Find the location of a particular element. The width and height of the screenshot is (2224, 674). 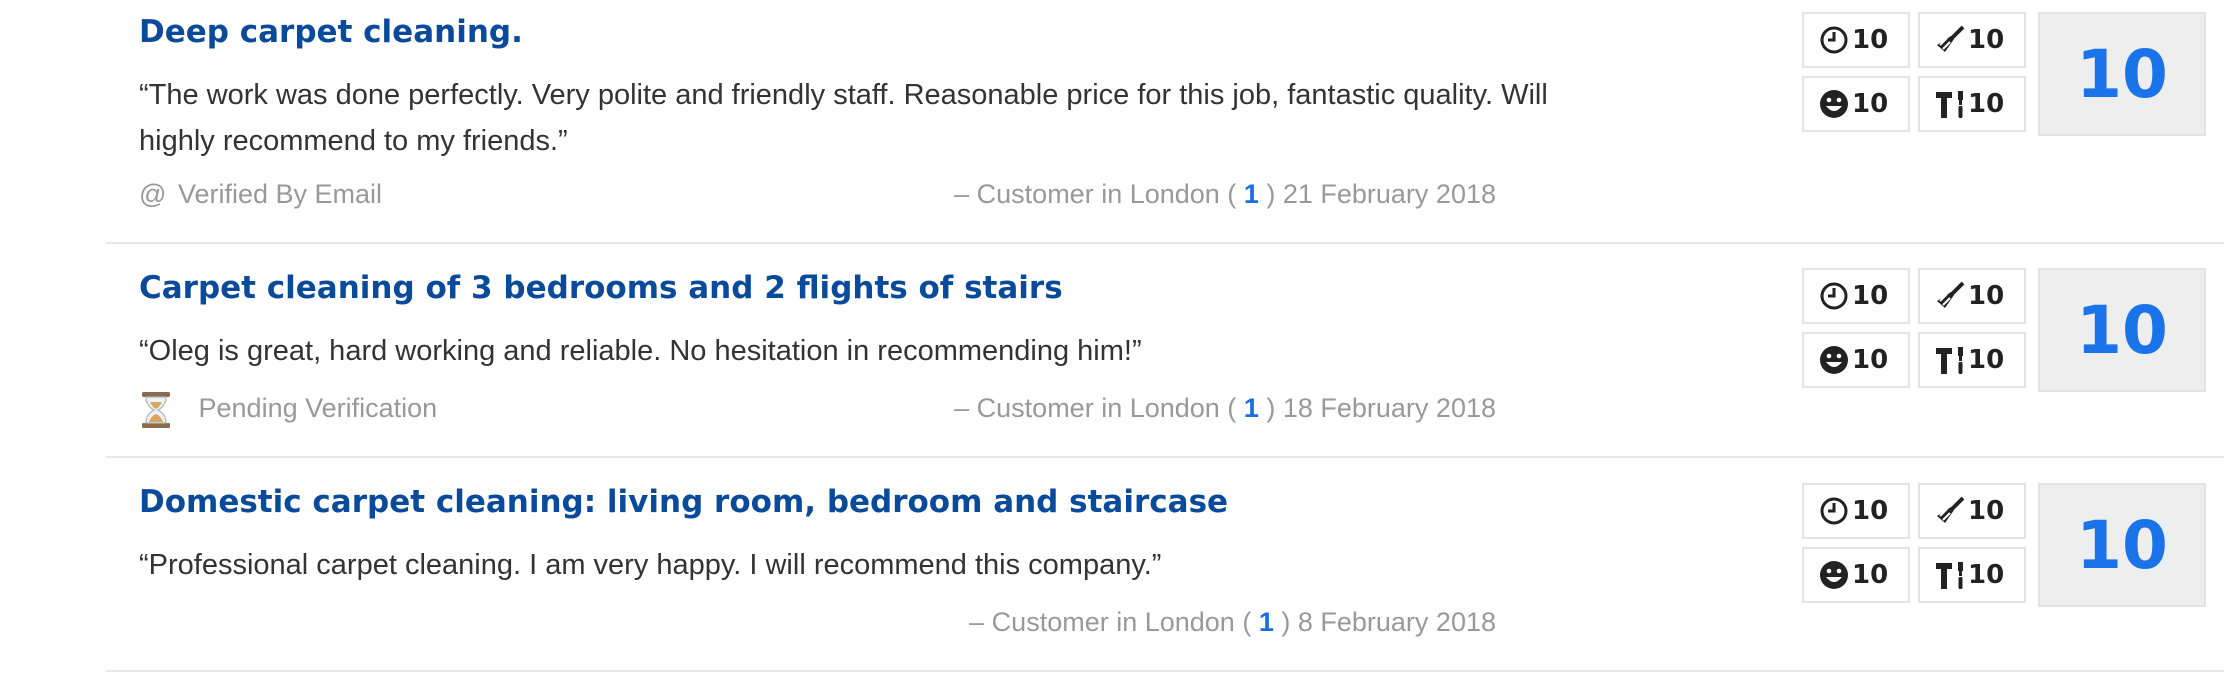

at-icon: @ is located at coordinates (153, 194).